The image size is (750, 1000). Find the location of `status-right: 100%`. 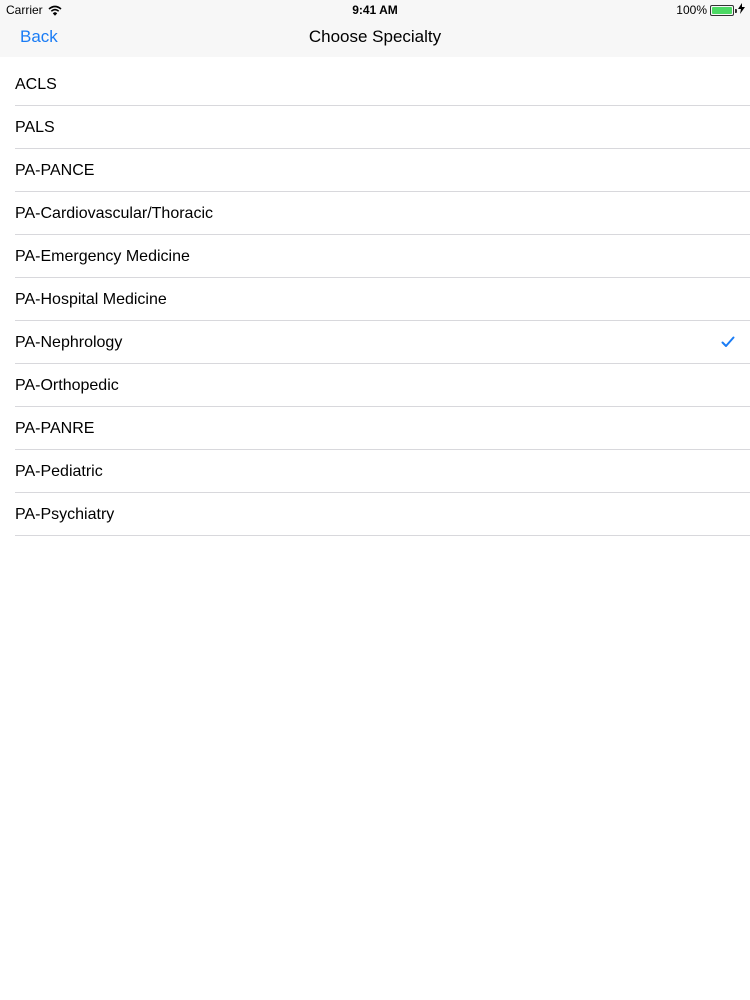

status-right: 100% is located at coordinates (710, 10).